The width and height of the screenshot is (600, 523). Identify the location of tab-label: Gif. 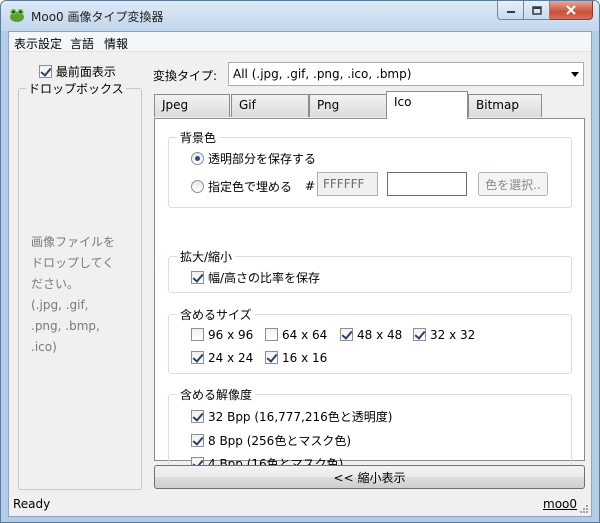
(247, 105).